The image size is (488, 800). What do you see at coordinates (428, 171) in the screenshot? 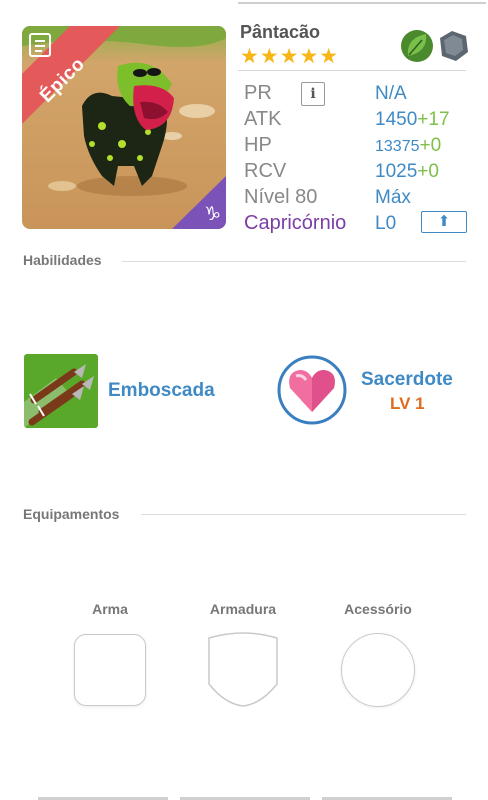
I see `rcv-bonus: +0` at bounding box center [428, 171].